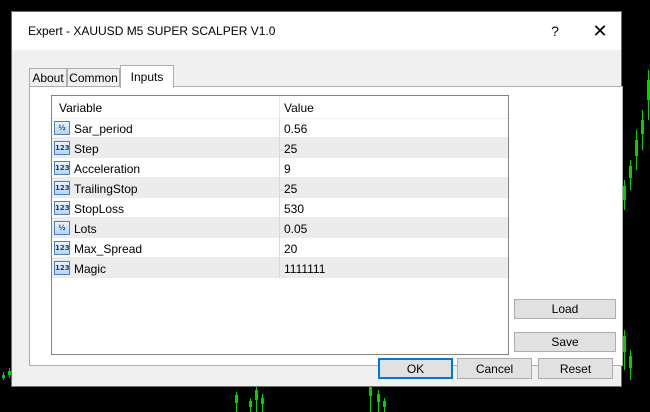  Describe the element at coordinates (295, 129) in the screenshot. I see `variable-value: 0.56` at that location.